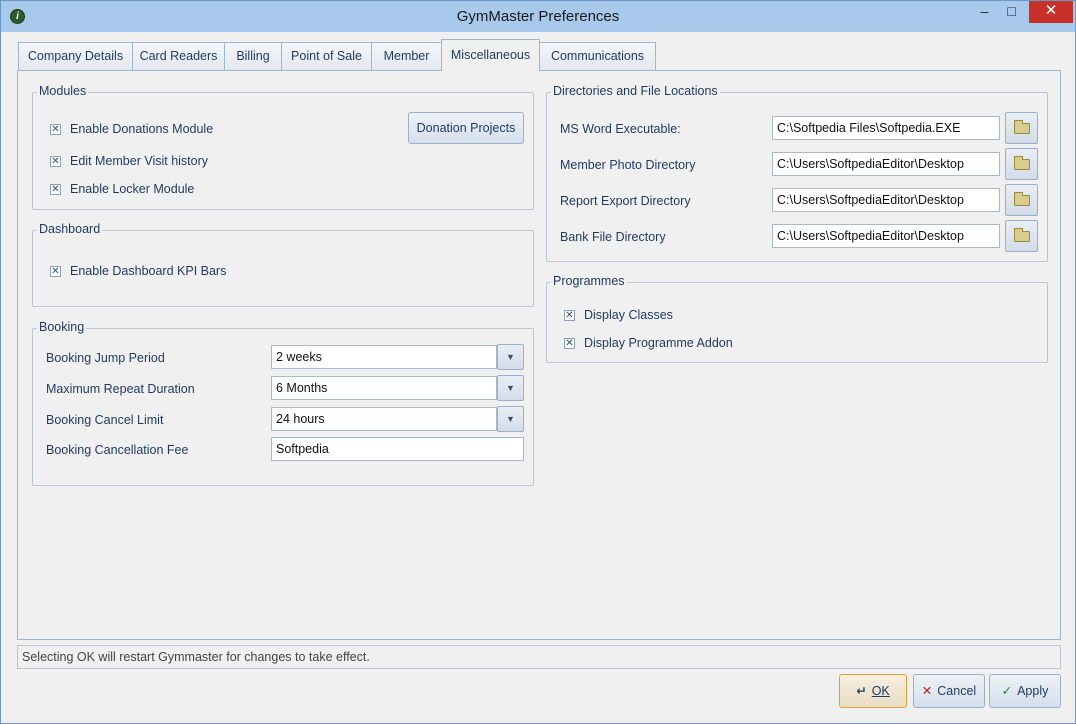 This screenshot has height=724, width=1076. I want to click on booking-cancellation-fee-input: Softpedia, so click(397, 449).